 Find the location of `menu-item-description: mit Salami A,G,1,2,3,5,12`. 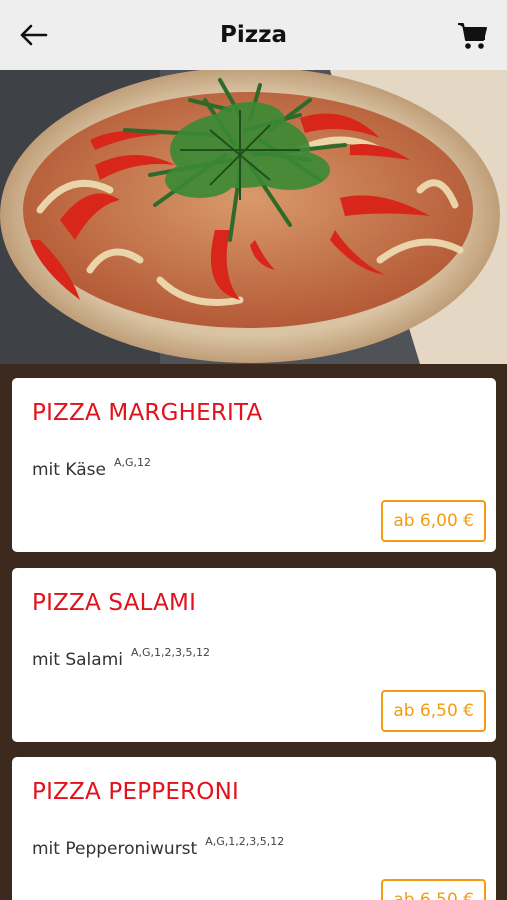

menu-item-description: mit Salami A,G,1,2,3,5,12 is located at coordinates (121, 658).